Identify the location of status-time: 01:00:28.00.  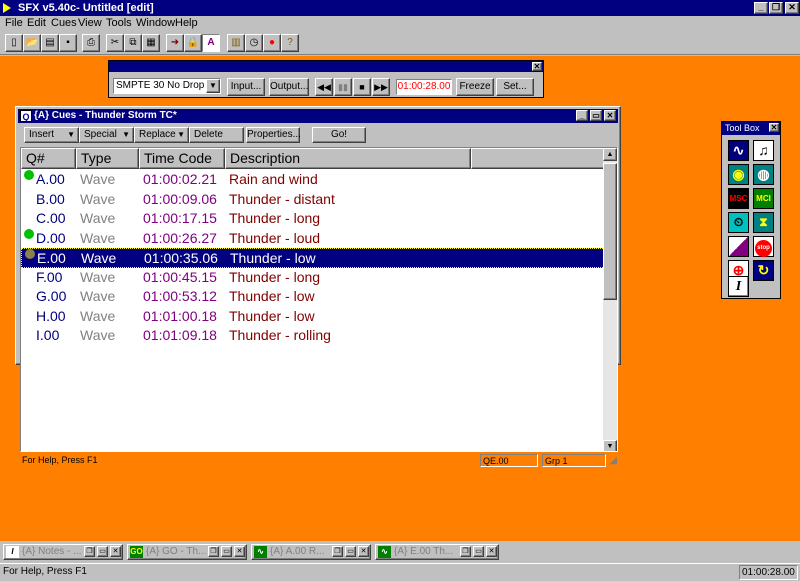
(768, 572).